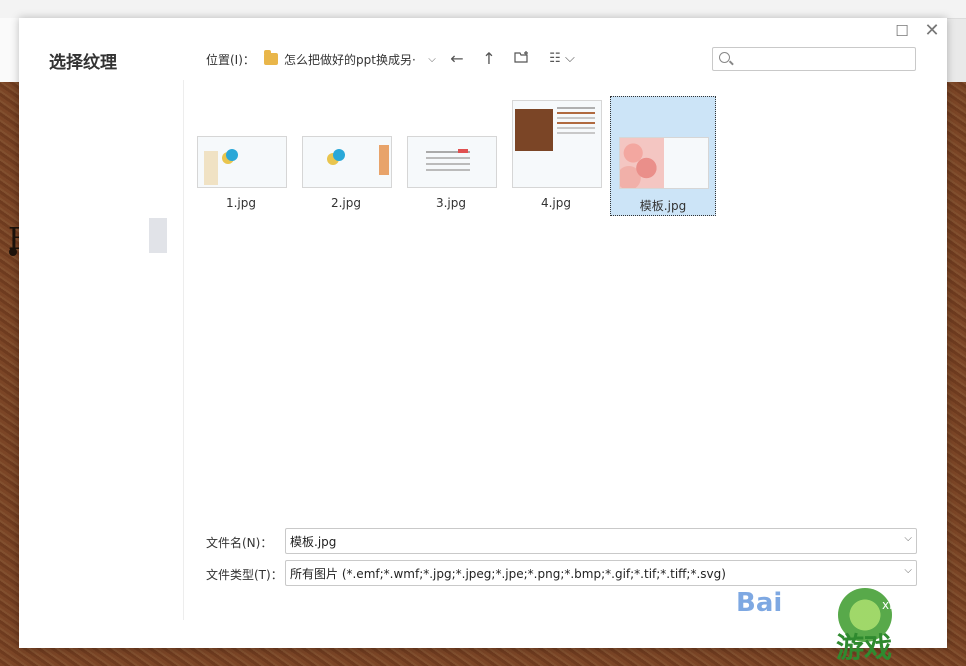 Image resolution: width=966 pixels, height=666 pixels. Describe the element at coordinates (902, 31) in the screenshot. I see `maximize-icon: ☐` at that location.